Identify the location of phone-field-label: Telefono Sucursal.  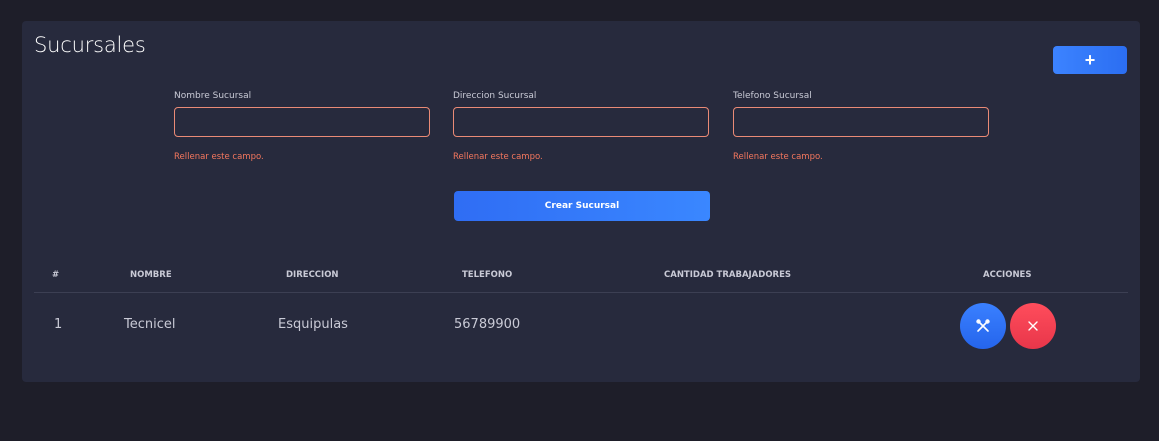
(772, 96).